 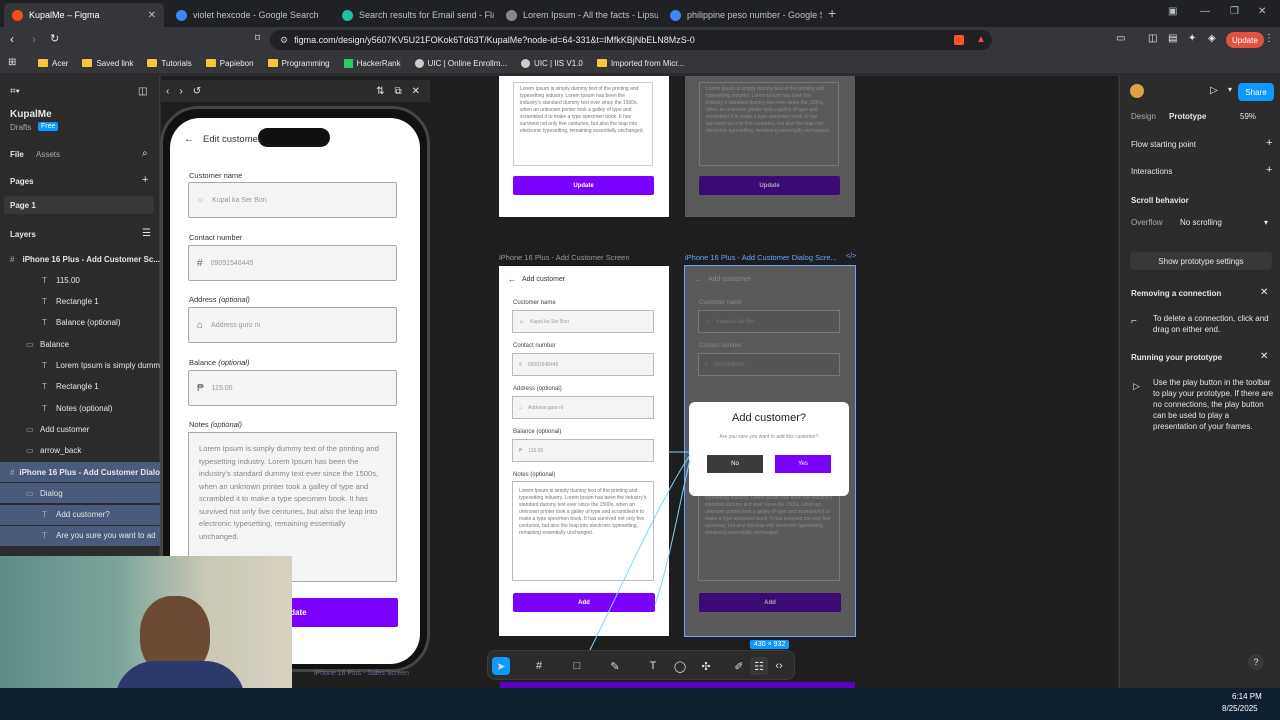 I want to click on layer-item: T 115.00, so click(x=80, y=280).